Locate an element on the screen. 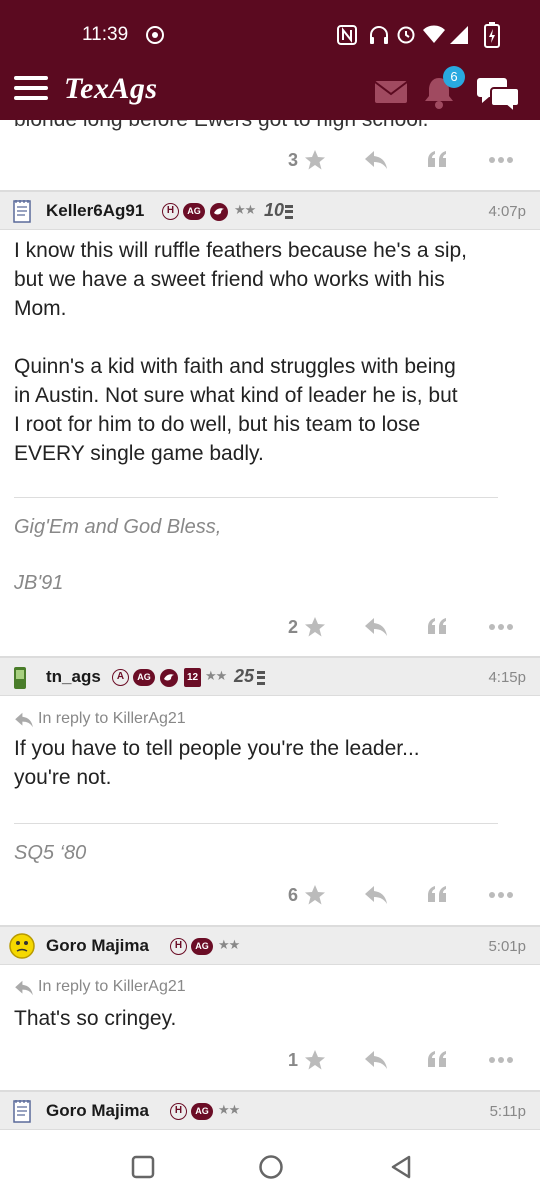 The height and width of the screenshot is (1200, 540). post-time: 4:15p is located at coordinates (507, 677).